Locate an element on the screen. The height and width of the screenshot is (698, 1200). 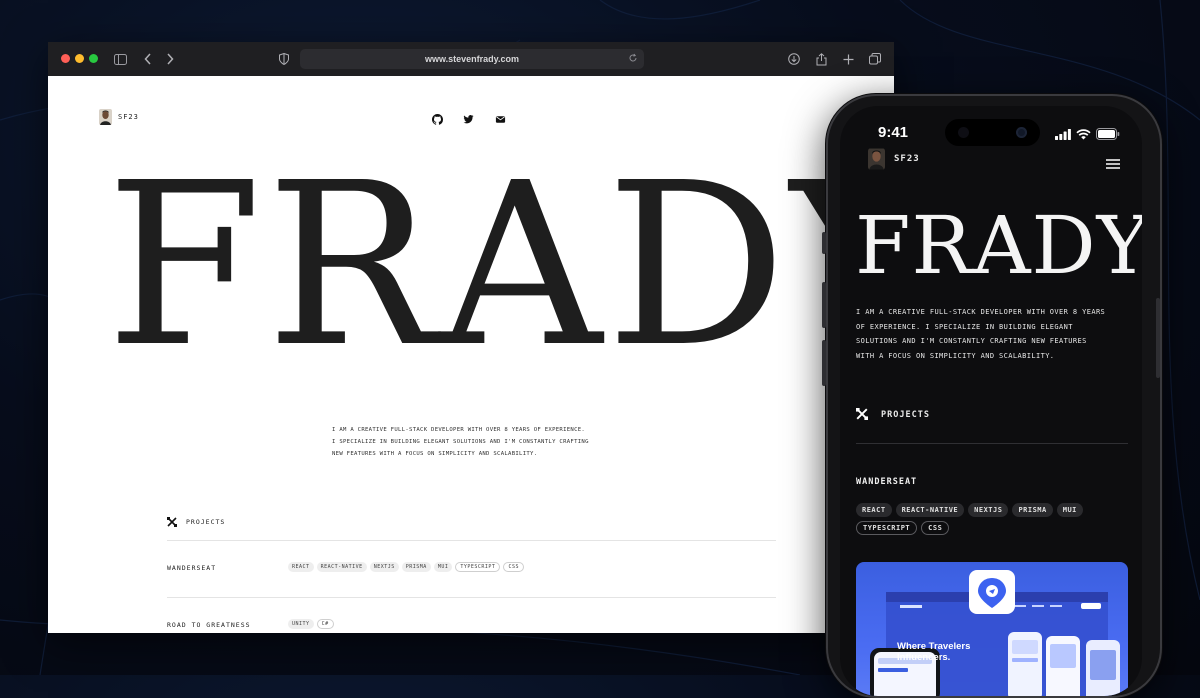
maximize-window-button is located at coordinates (93, 58).